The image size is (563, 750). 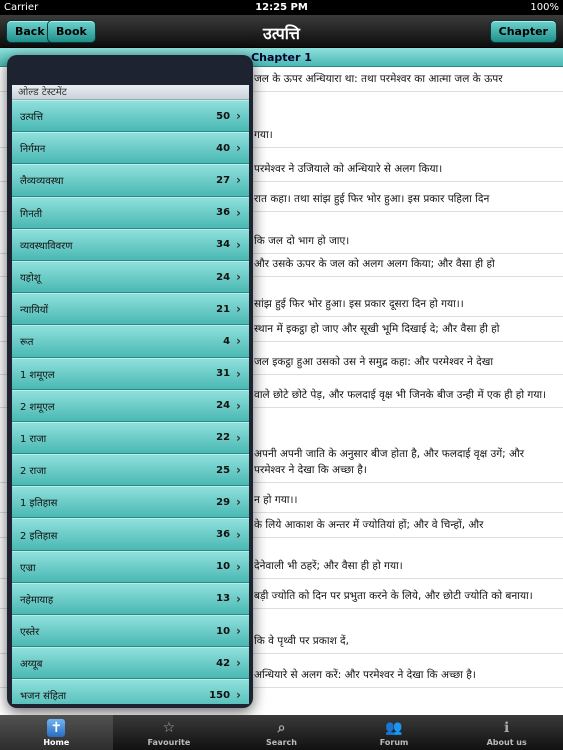 I want to click on chapter-count: 21, so click(x=223, y=309).